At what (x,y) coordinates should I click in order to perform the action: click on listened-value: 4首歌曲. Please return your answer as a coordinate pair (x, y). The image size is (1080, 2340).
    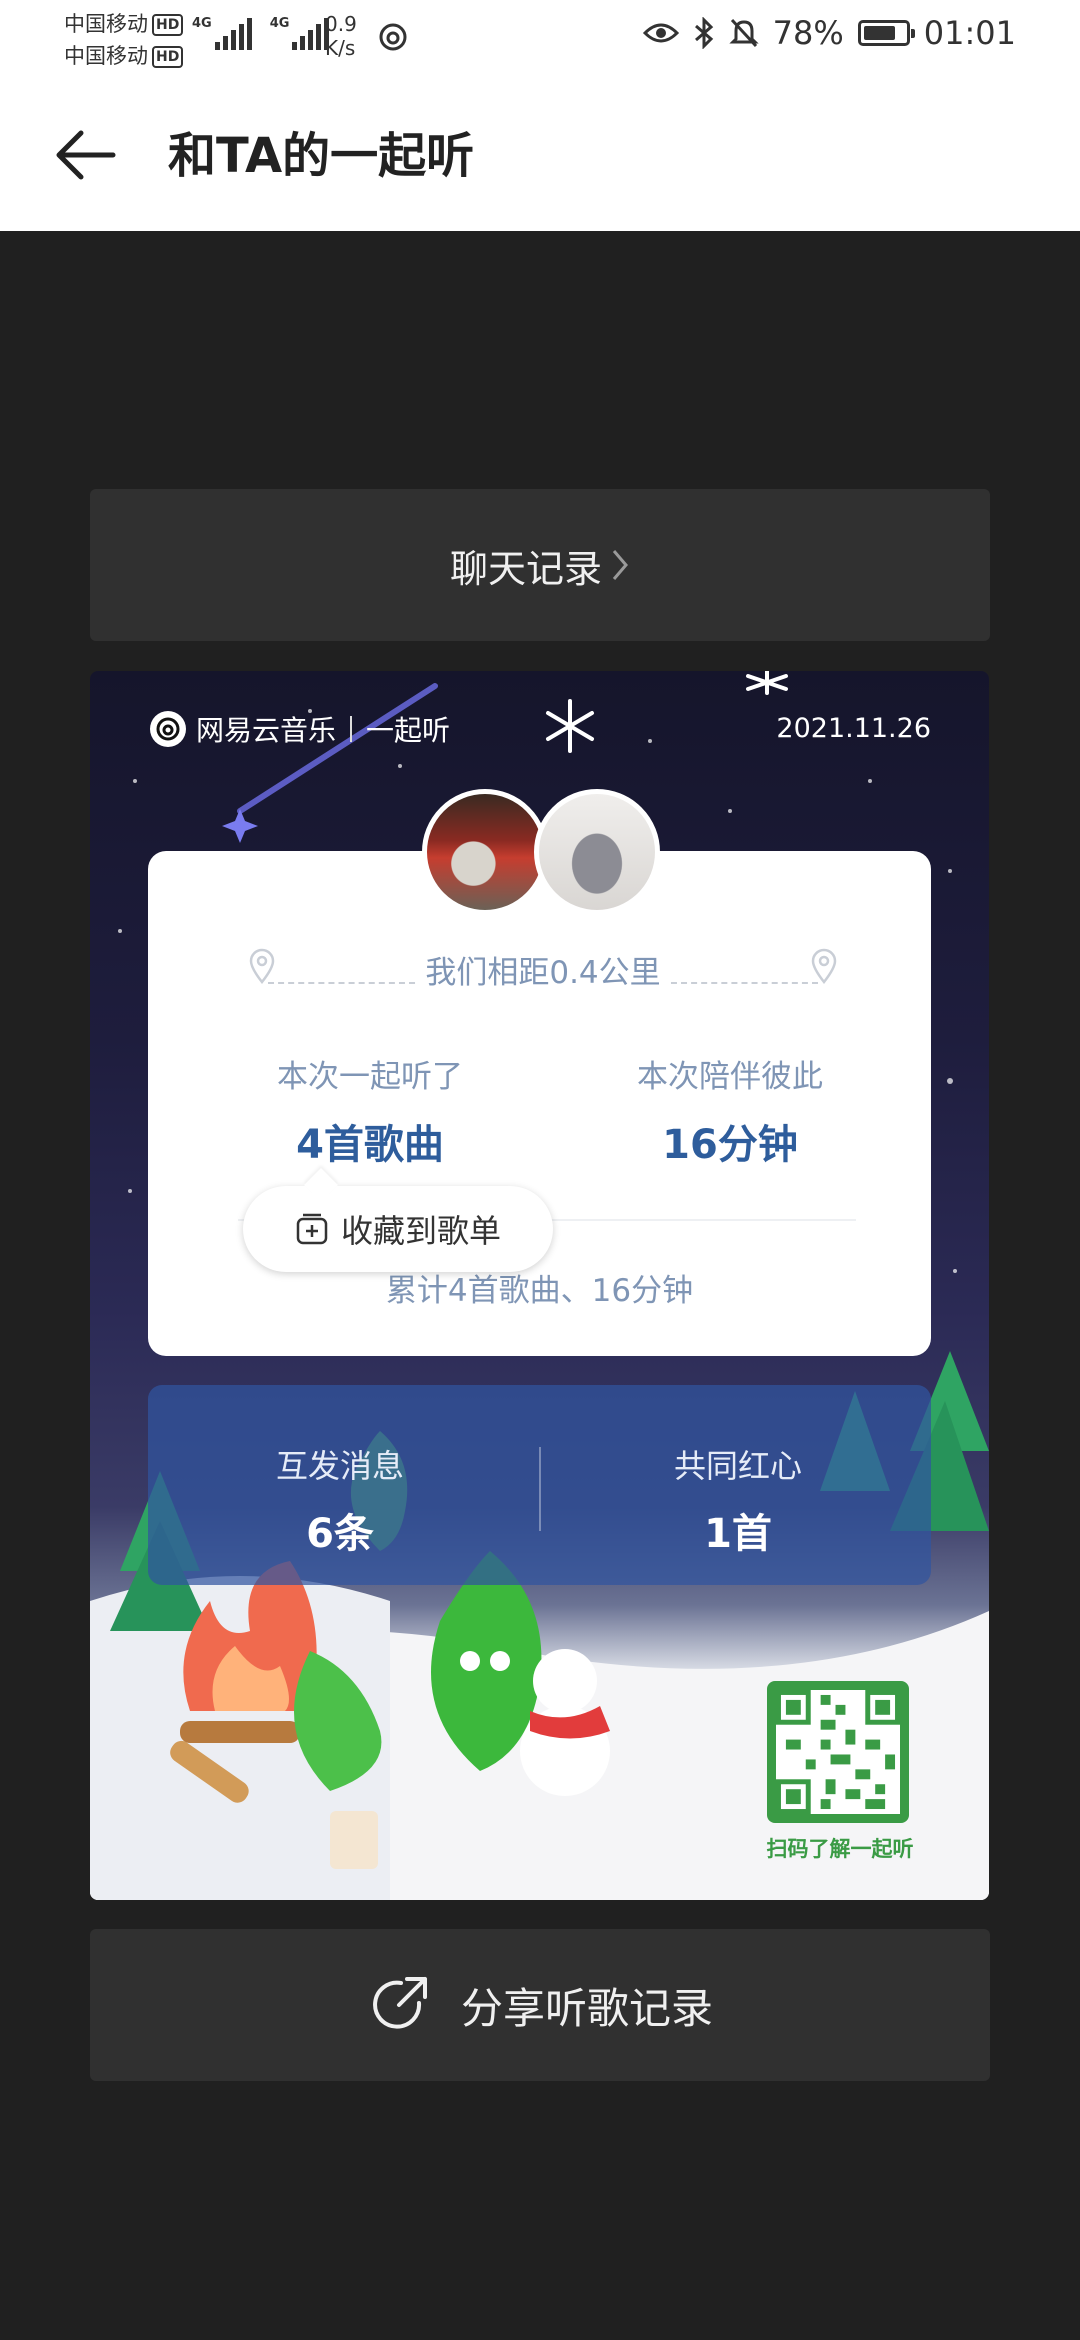
    Looking at the image, I should click on (370, 1145).